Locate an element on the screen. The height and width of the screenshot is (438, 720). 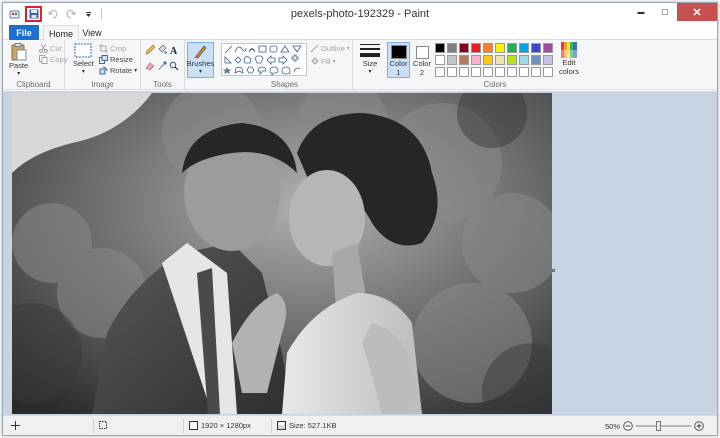
clipboard-group-label: Clipboard is located at coordinates (33, 84).